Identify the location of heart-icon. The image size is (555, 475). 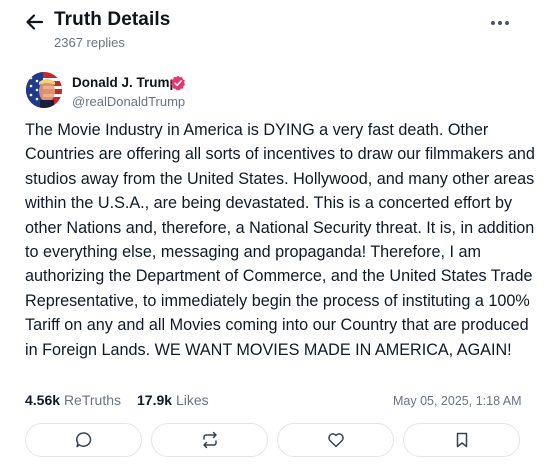
(335, 440).